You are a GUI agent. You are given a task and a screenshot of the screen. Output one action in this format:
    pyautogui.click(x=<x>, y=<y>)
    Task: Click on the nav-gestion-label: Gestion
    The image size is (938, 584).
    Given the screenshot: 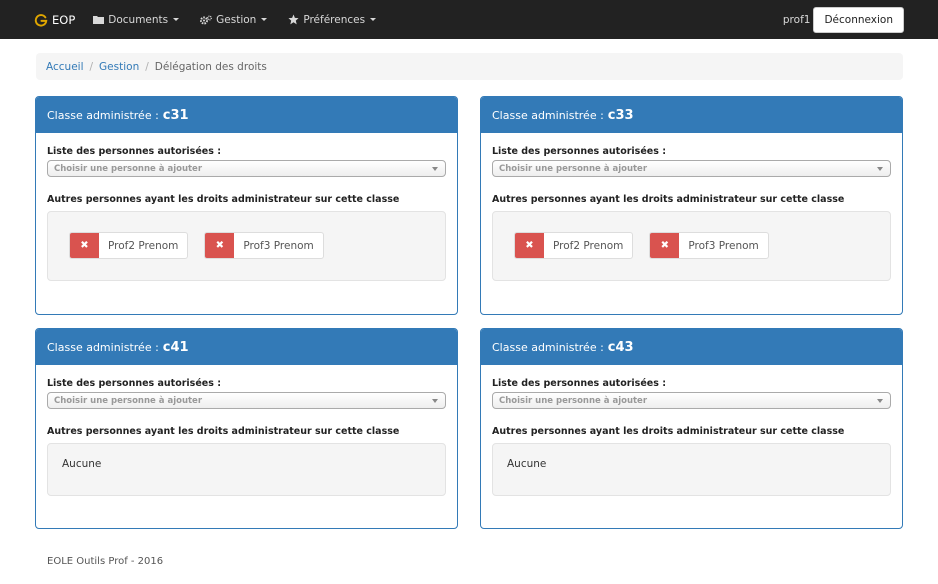 What is the action you would take?
    pyautogui.click(x=236, y=19)
    